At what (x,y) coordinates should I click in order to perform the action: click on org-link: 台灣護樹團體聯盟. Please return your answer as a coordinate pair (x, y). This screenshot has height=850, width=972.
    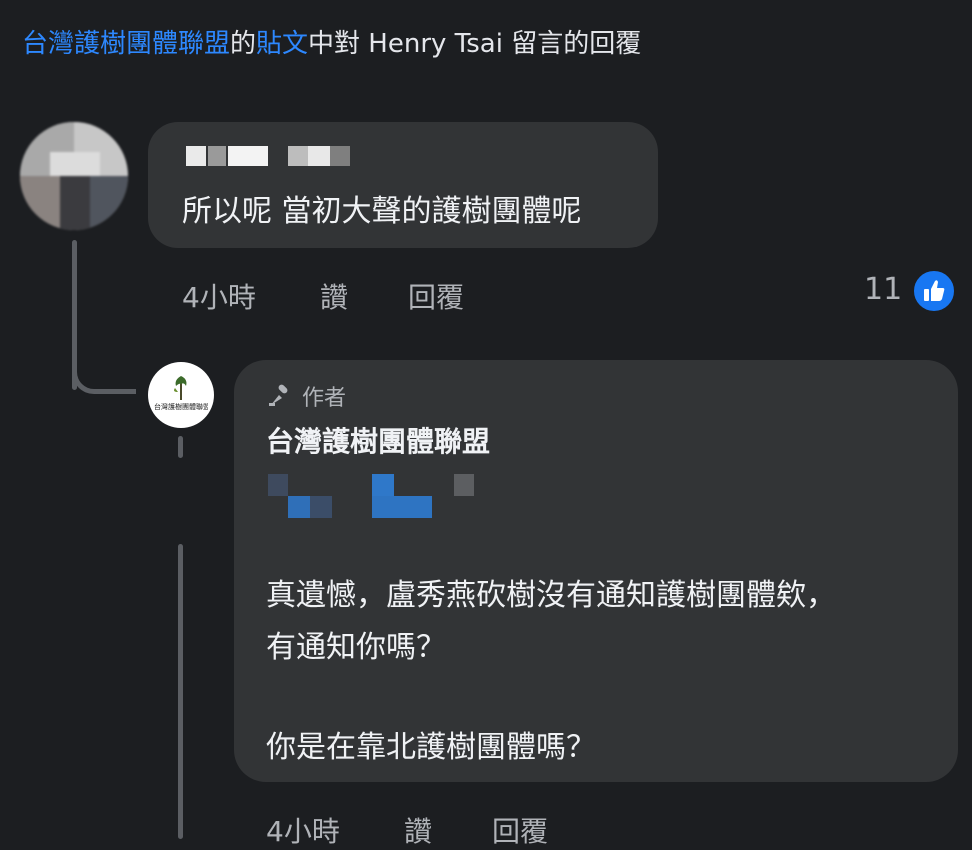
    Looking at the image, I should click on (126, 44).